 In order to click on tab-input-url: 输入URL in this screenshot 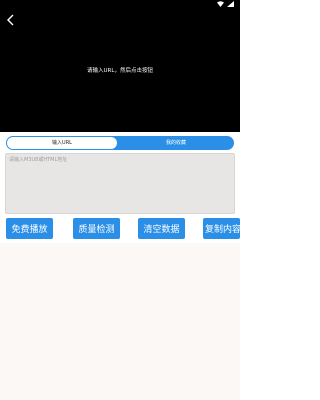, I will do `click(62, 143)`.